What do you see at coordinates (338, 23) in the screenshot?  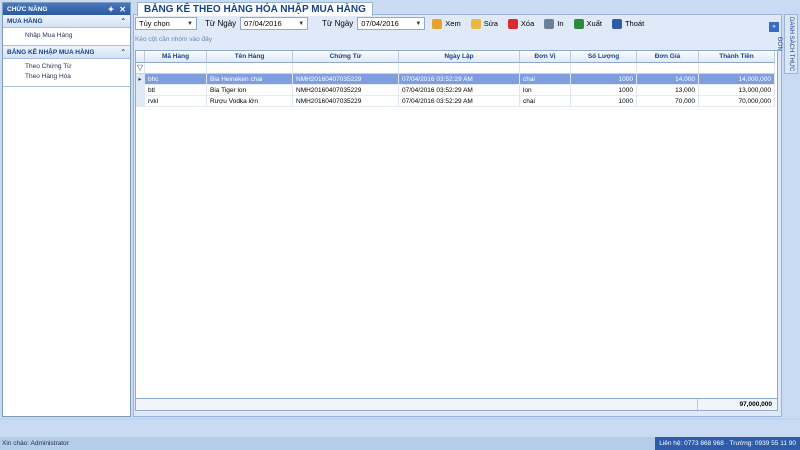 I see `to-date-label: Từ Ngày` at bounding box center [338, 23].